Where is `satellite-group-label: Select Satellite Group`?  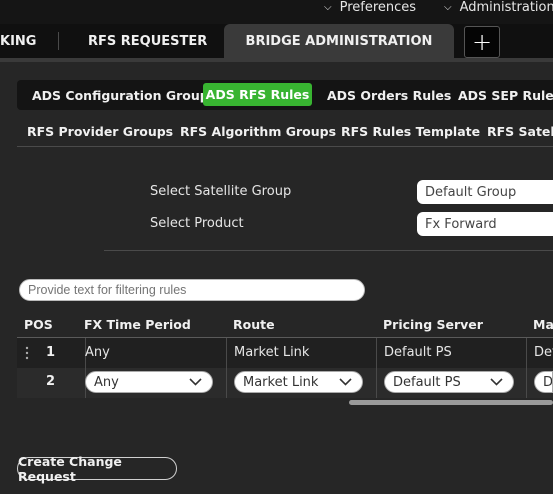
satellite-group-label: Select Satellite Group is located at coordinates (221, 191).